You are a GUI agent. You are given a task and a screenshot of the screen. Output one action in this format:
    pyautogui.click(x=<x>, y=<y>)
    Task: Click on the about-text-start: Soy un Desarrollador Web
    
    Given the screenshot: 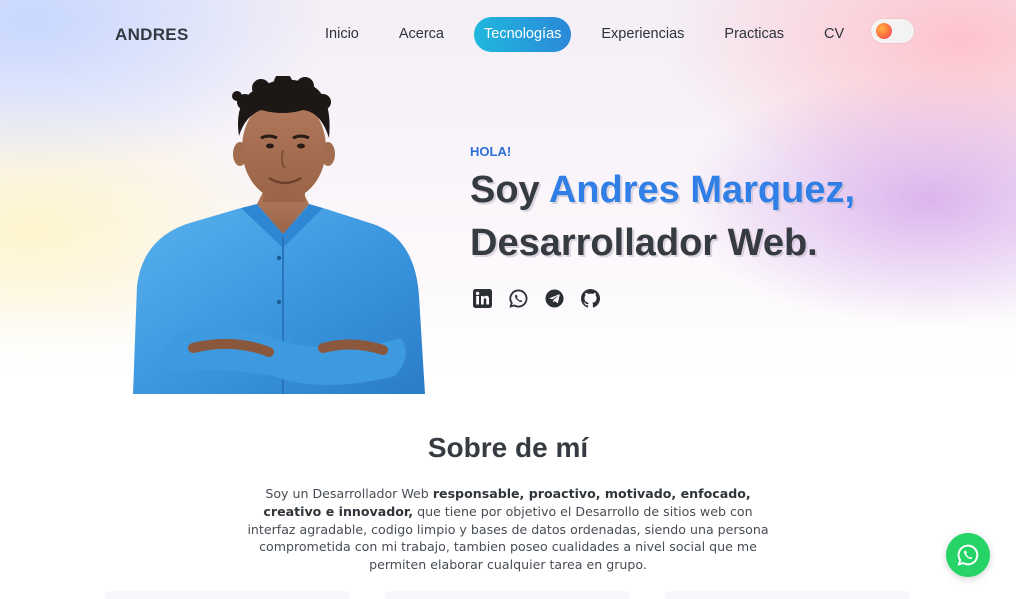 What is the action you would take?
    pyautogui.click(x=349, y=493)
    